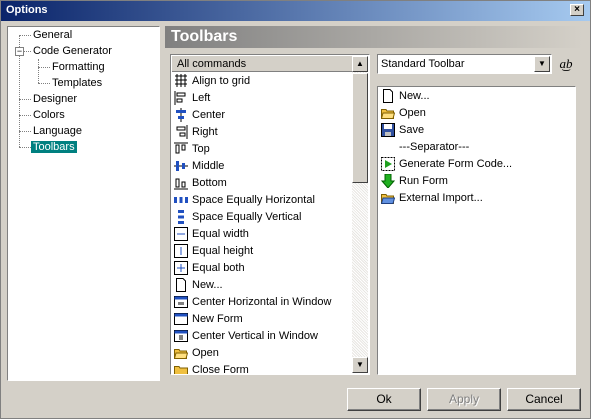  I want to click on tree-item-designer: Designer, so click(55, 99).